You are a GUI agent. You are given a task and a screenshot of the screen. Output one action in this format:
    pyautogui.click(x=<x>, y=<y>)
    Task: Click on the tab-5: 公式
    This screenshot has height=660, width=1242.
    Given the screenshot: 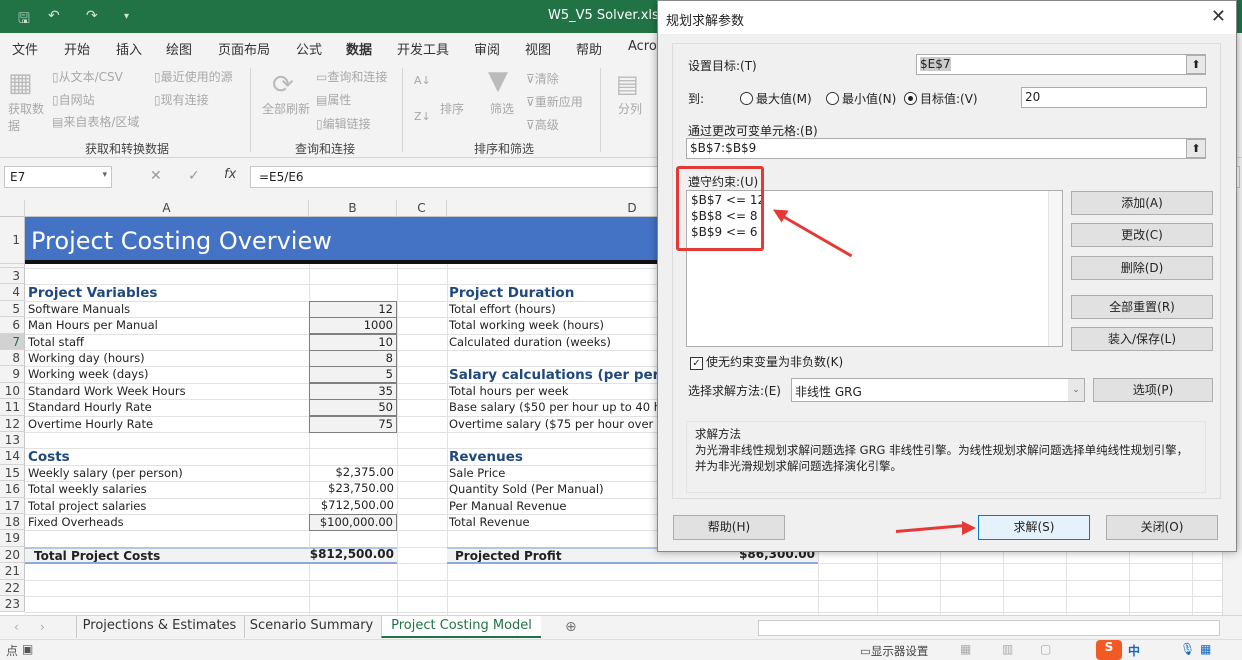 What is the action you would take?
    pyautogui.click(x=309, y=48)
    